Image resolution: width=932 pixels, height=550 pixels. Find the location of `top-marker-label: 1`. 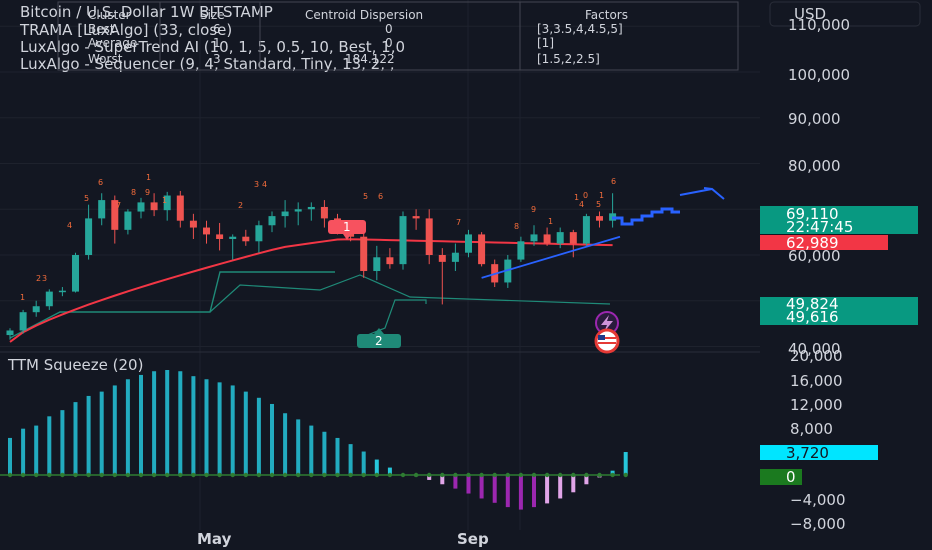

top-marker-label: 1 is located at coordinates (347, 227).